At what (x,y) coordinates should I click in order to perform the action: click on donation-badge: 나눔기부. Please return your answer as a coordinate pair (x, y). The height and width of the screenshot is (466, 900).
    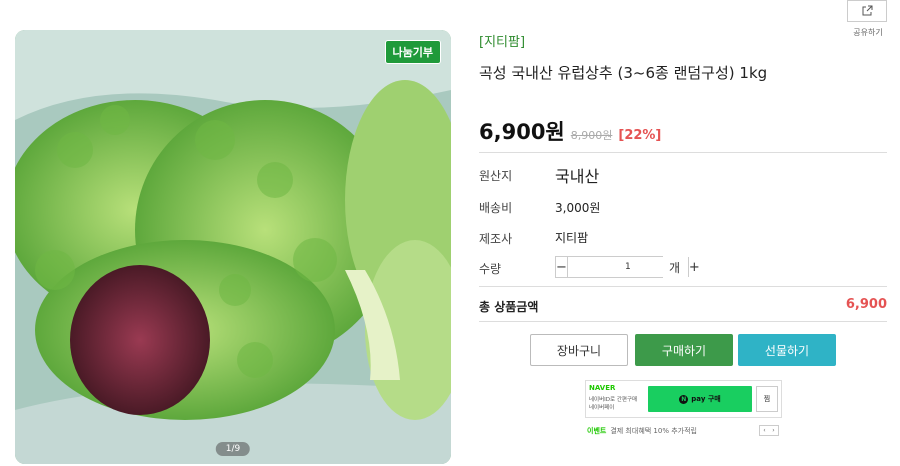
    Looking at the image, I should click on (412, 52).